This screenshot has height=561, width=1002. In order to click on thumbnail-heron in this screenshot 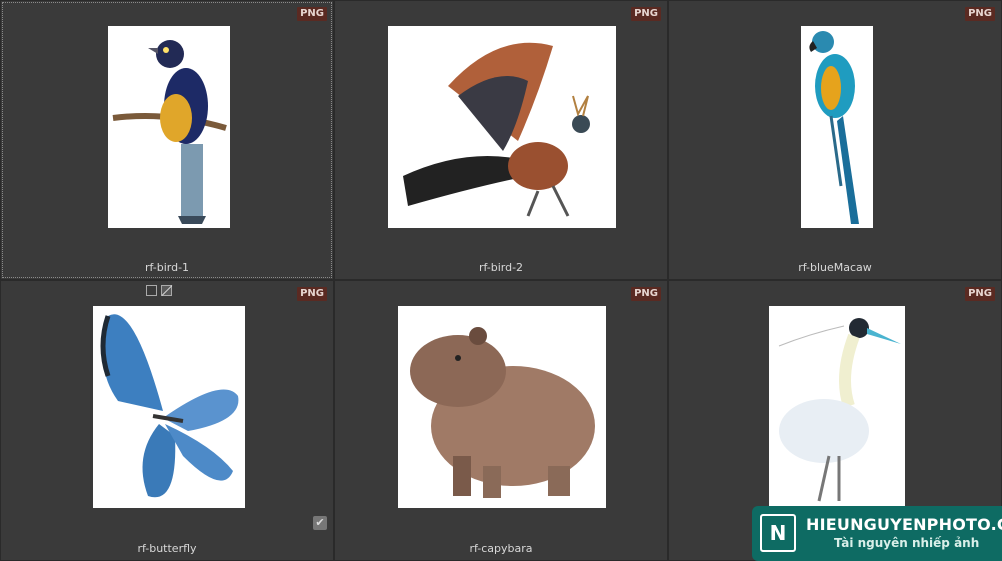, I will do `click(837, 407)`.